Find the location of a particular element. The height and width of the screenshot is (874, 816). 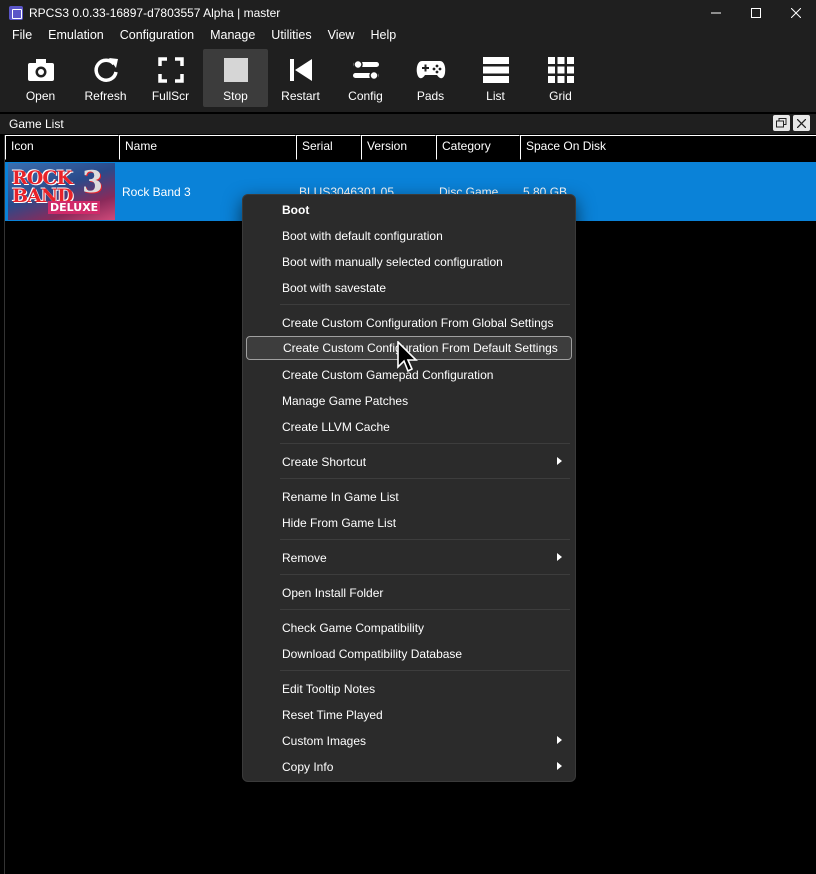

column-header-icon: Icon is located at coordinates (62, 147).